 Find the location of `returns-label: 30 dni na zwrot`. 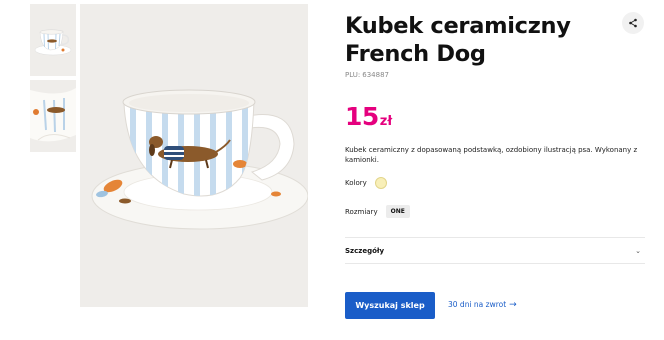

returns-label: 30 dni na zwrot is located at coordinates (477, 304).